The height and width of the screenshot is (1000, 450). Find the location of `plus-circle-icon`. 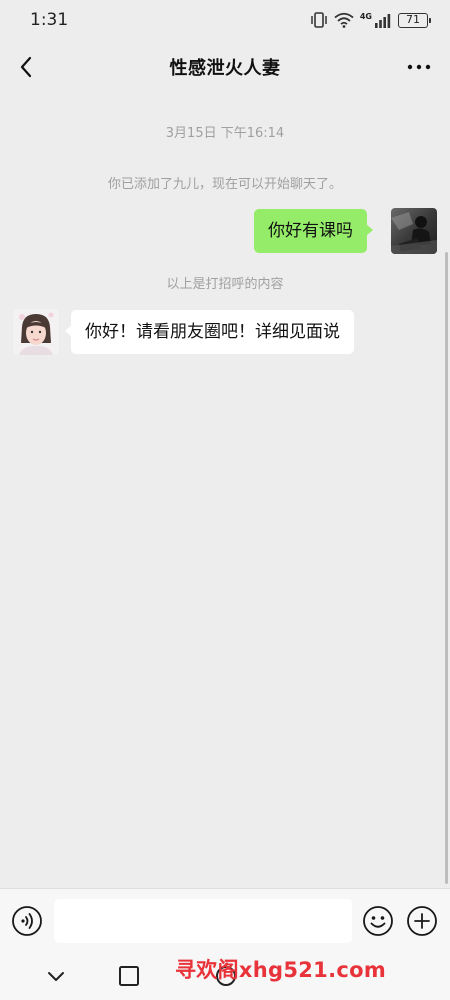

plus-circle-icon is located at coordinates (422, 921).